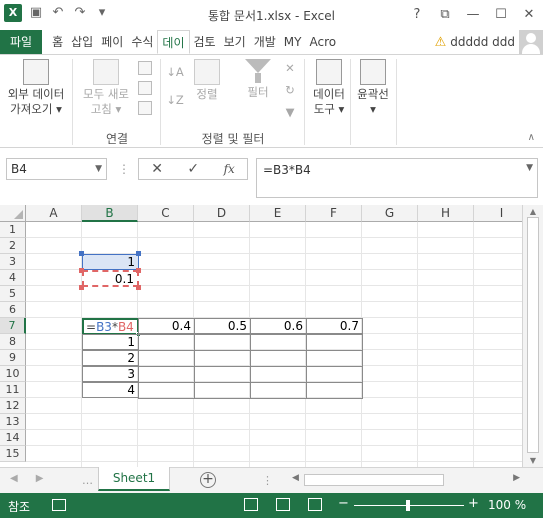 The image size is (543, 518). I want to click on next-sheet-icon: ▶, so click(40, 478).